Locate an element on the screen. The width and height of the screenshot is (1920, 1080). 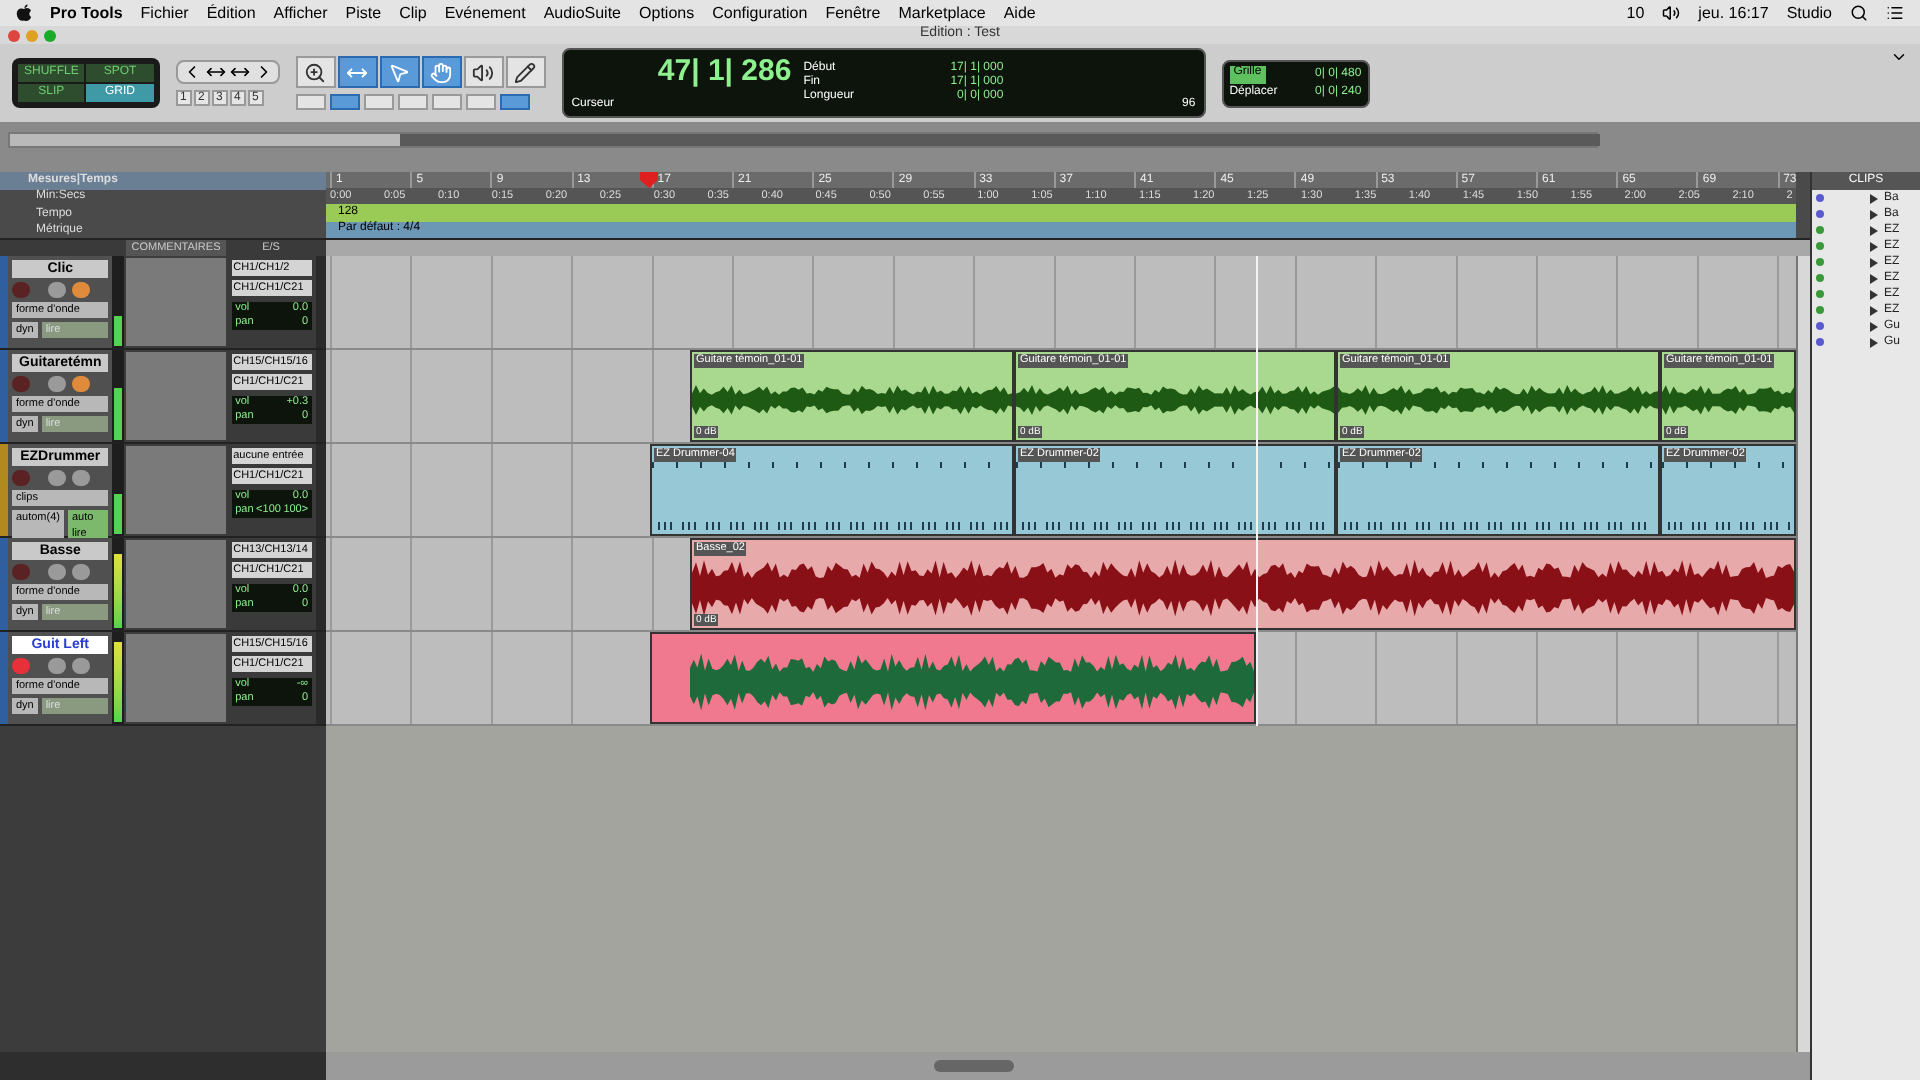
dropdown-icon is located at coordinates (1899, 57).